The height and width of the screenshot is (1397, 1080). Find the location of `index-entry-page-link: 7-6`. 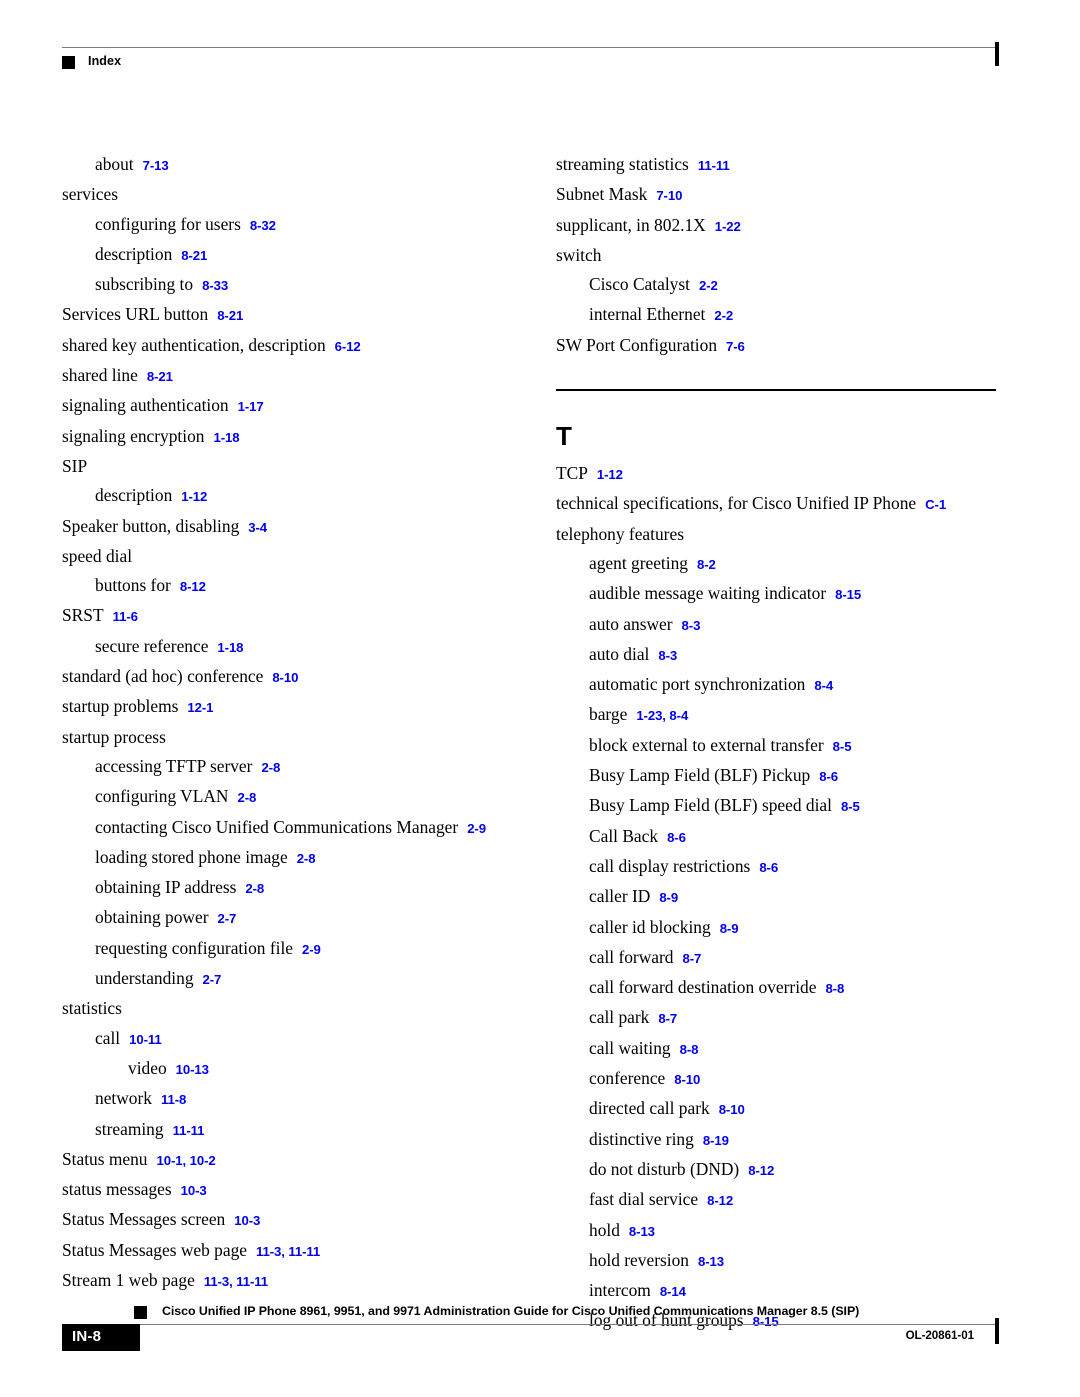

index-entry-page-link: 7-6 is located at coordinates (735, 346).